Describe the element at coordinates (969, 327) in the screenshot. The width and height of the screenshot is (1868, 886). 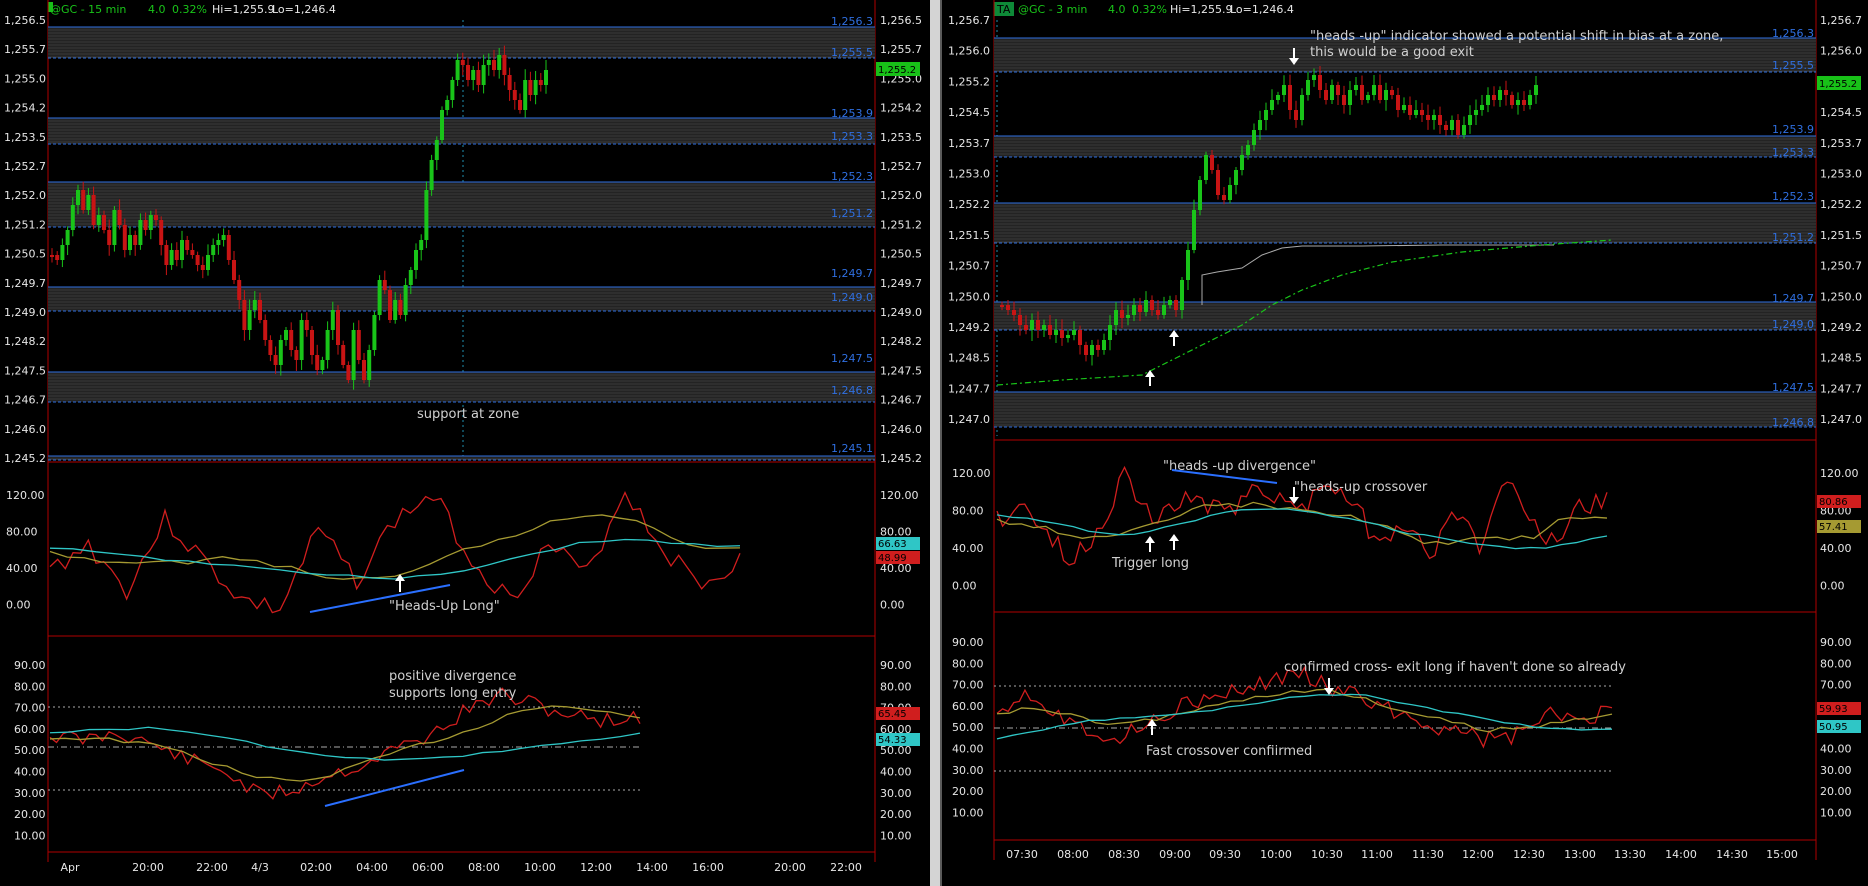
I see `price-tick-left: 1,249.2` at that location.